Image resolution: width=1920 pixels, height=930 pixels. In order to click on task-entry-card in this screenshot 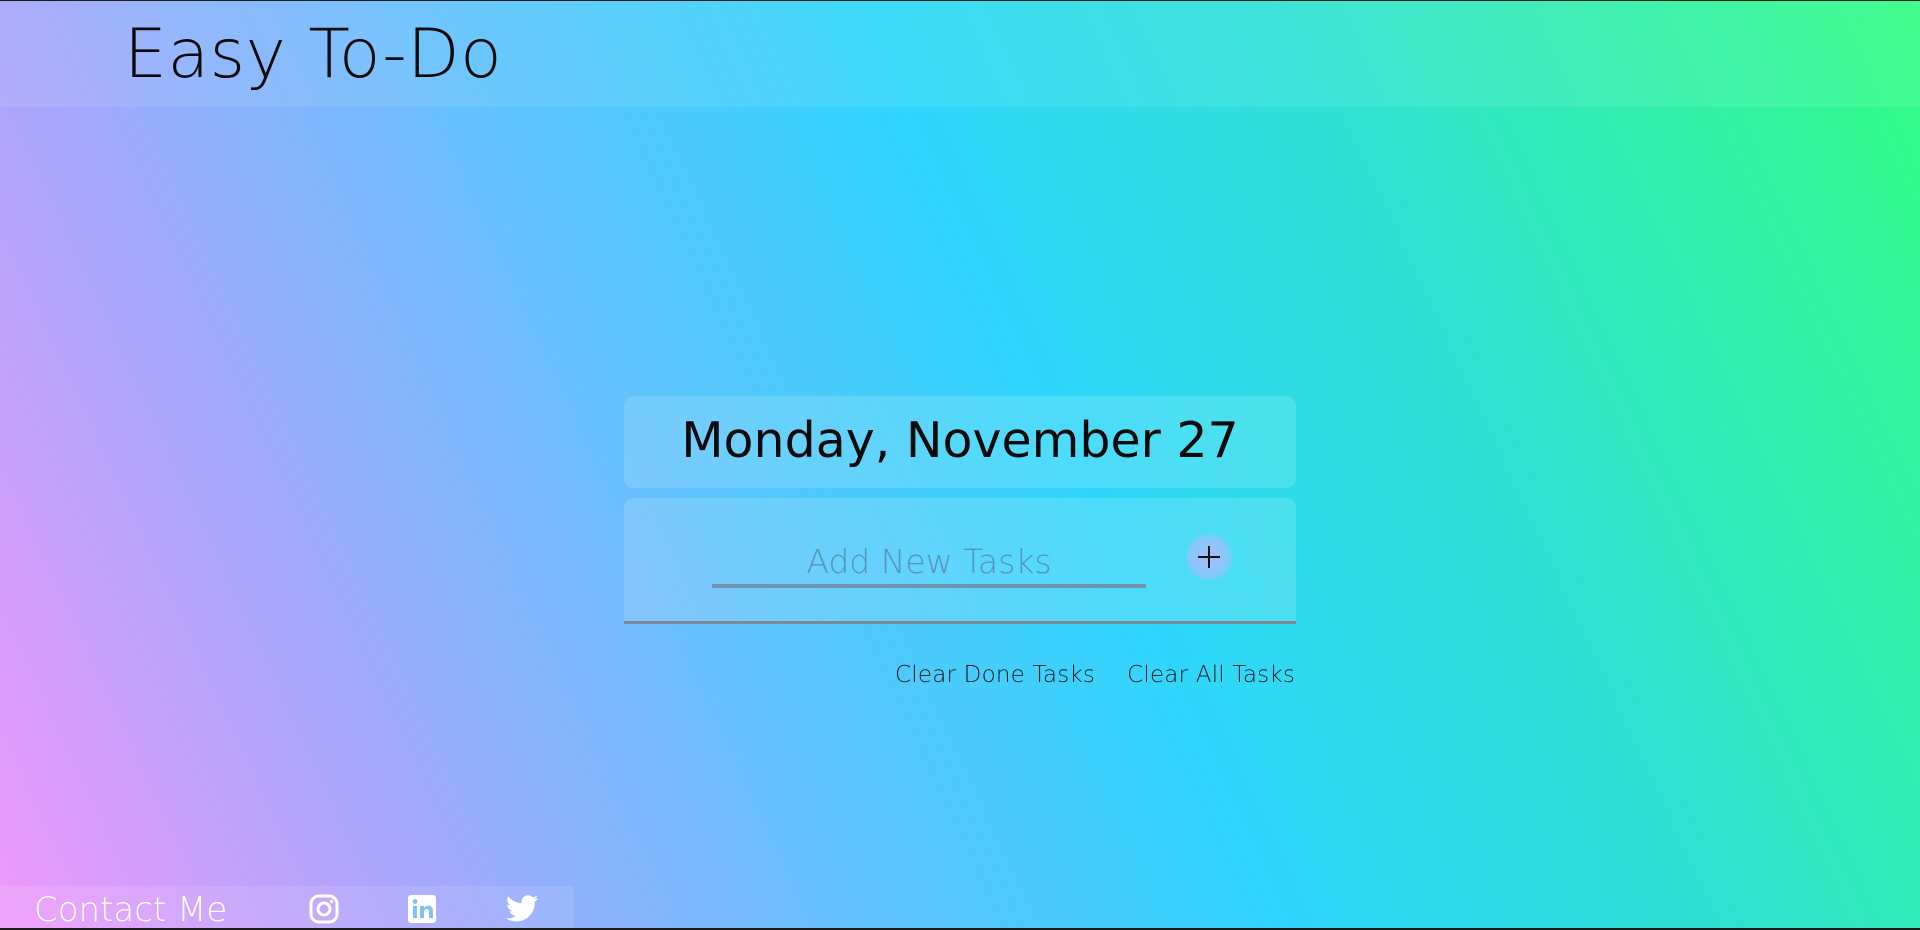, I will do `click(960, 561)`.